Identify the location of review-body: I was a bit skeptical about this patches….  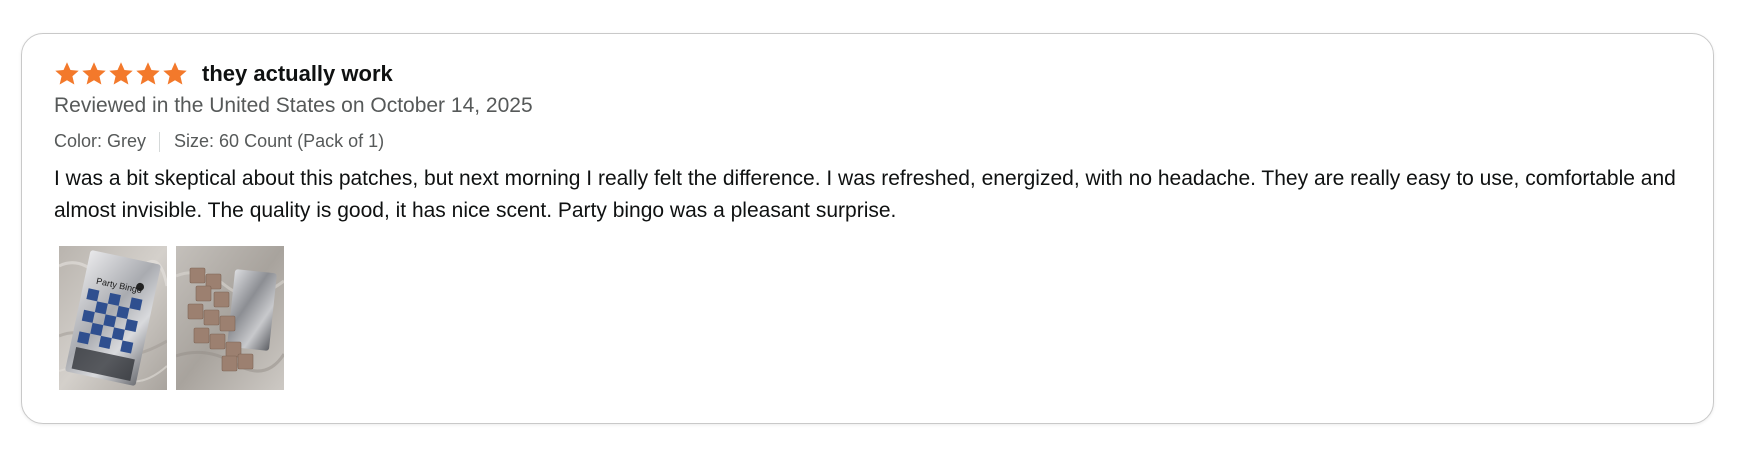
(865, 194).